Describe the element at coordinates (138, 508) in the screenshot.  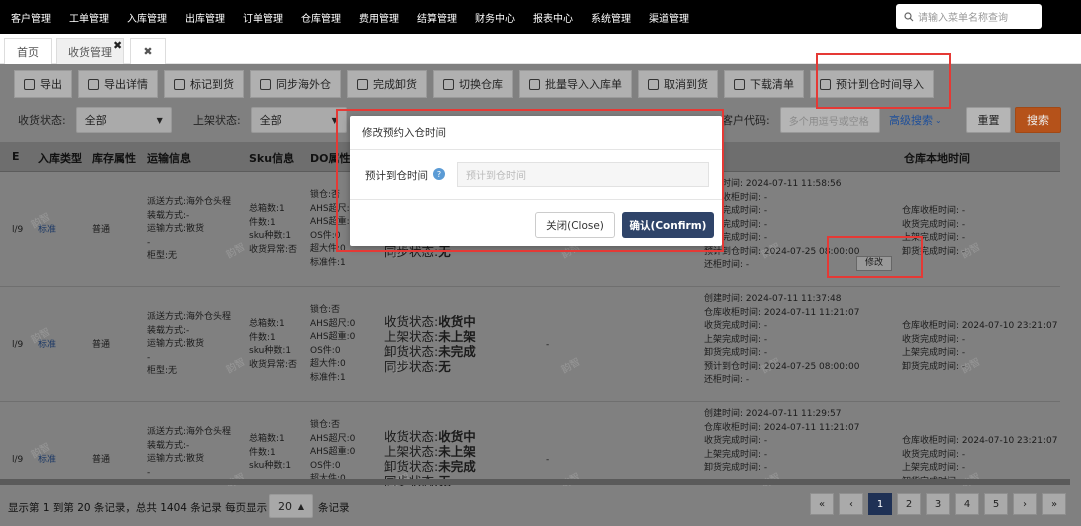
I see `pagination-summary: 显示第 1 到第 20 条记录，总共 1404 条记录 每页显示` at that location.